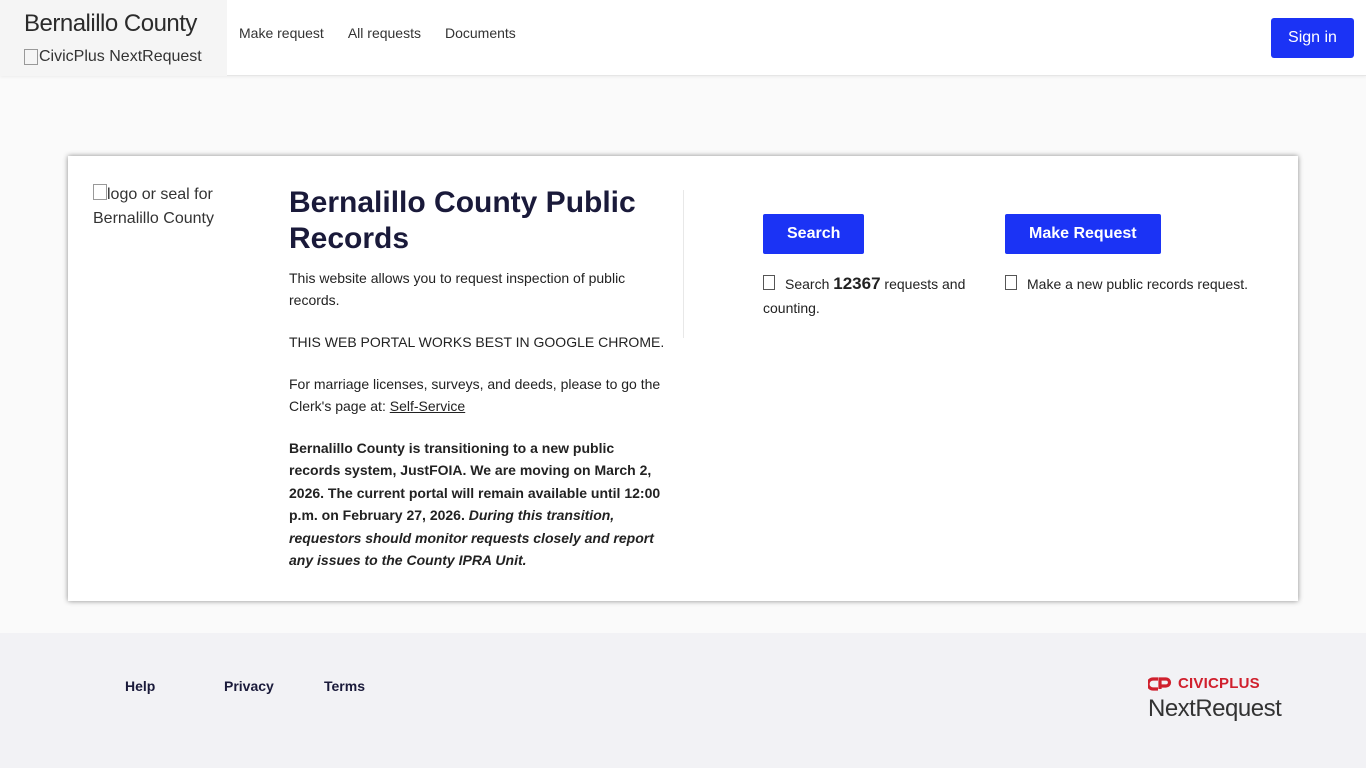 This screenshot has width=1366, height=768. Describe the element at coordinates (857, 283) in the screenshot. I see `request-count: 12367` at that location.